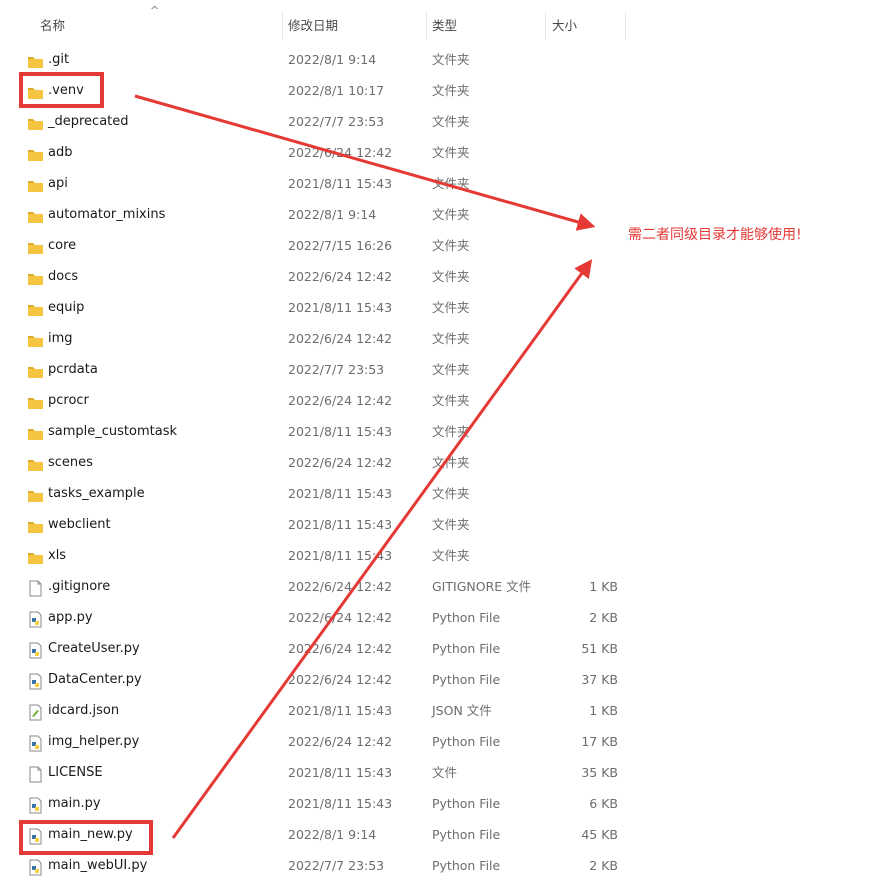  I want to click on annotation-note: 需二者同级目录才能够使用!, so click(715, 235).